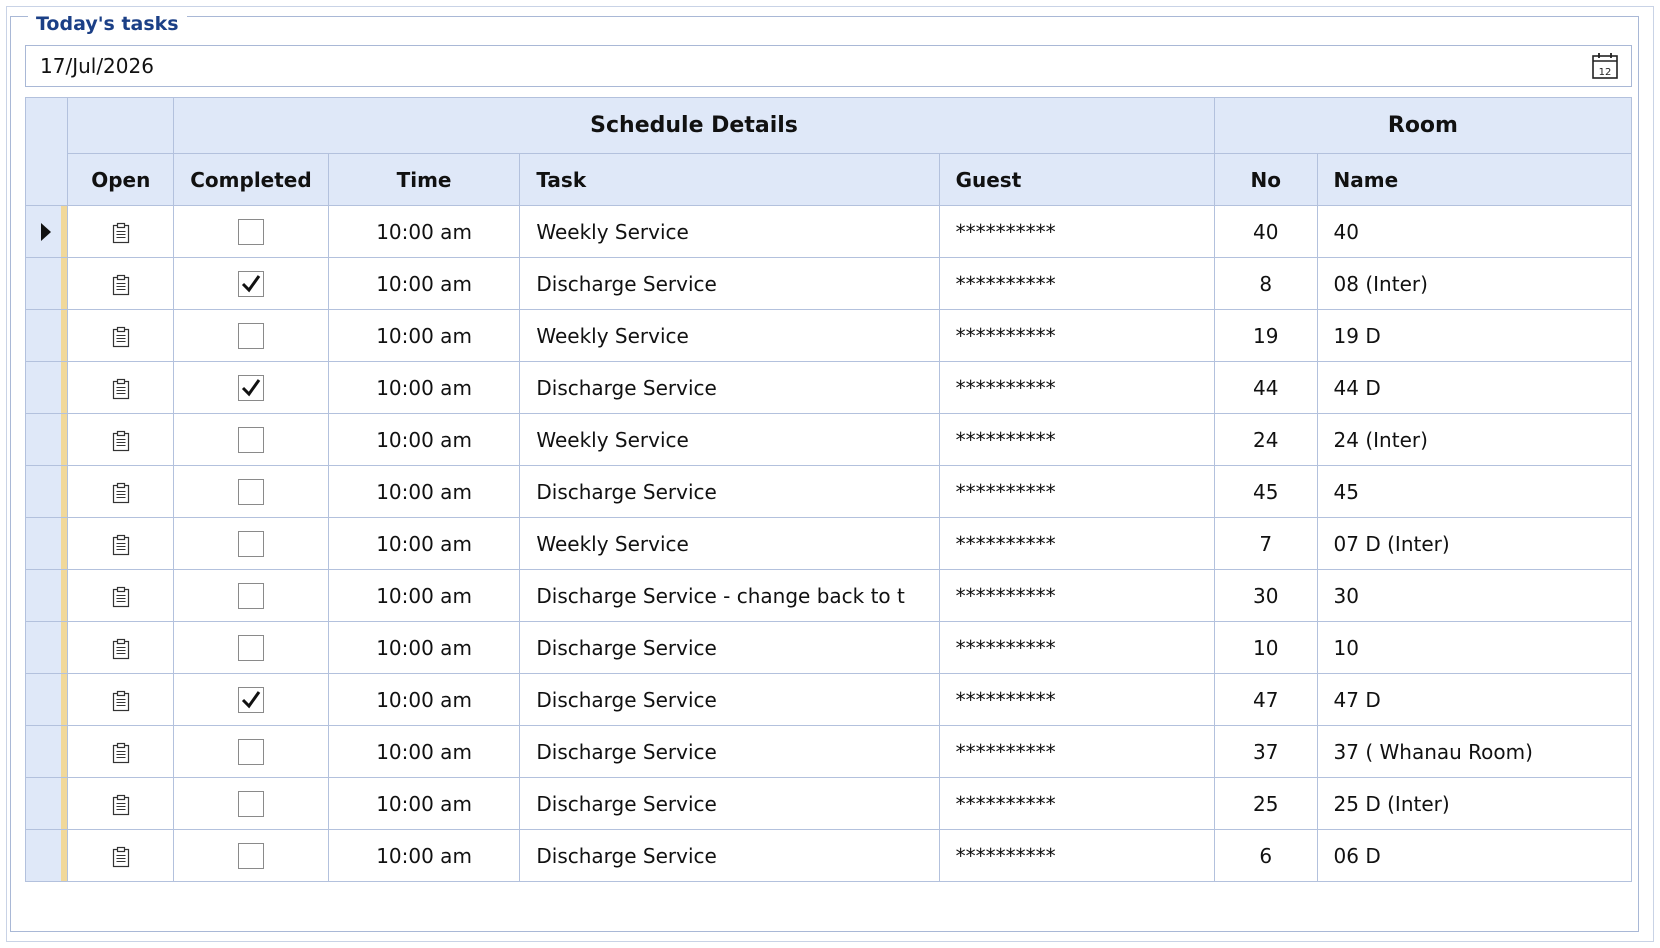 The width and height of the screenshot is (1660, 948). Describe the element at coordinates (828, 647) in the screenshot. I see `table-row: 10:00 am Discharge Service ********** 10 10` at that location.